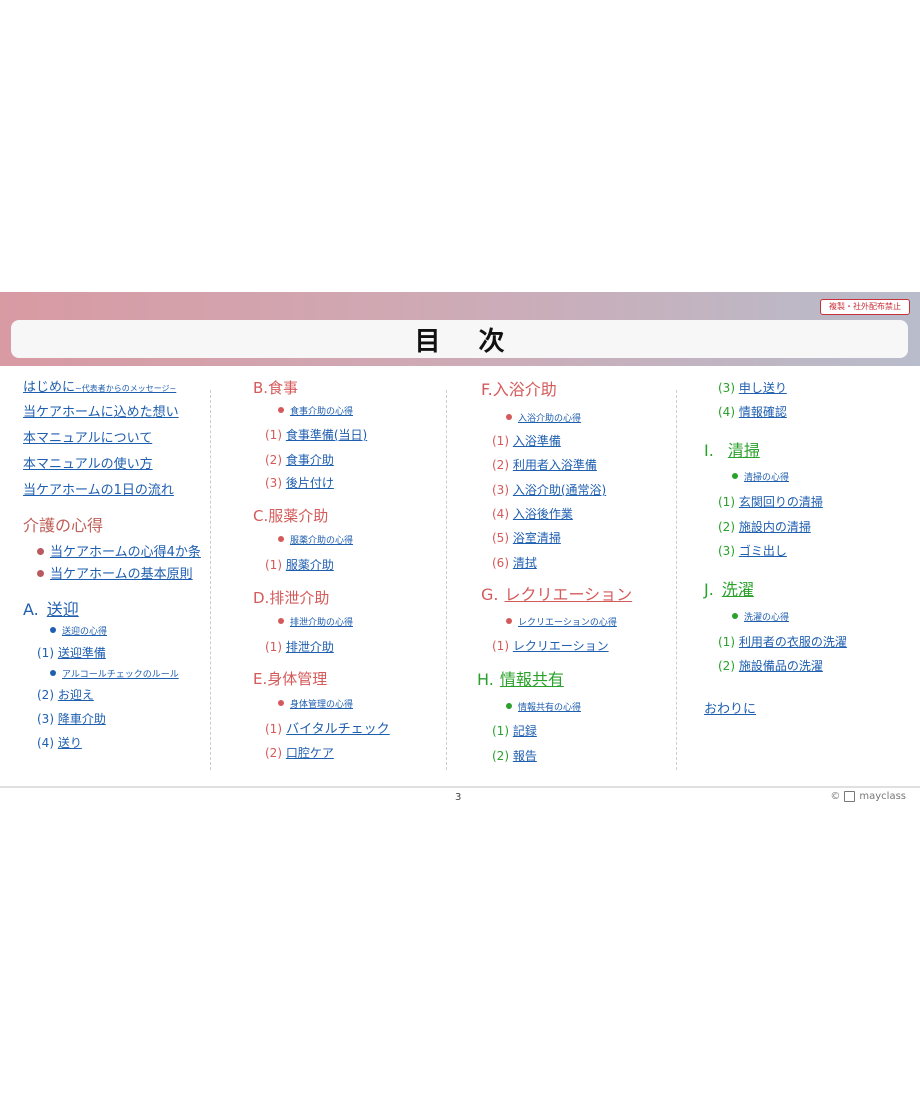  I want to click on toc-link-h-heart: 情報共有の心得, so click(549, 708).